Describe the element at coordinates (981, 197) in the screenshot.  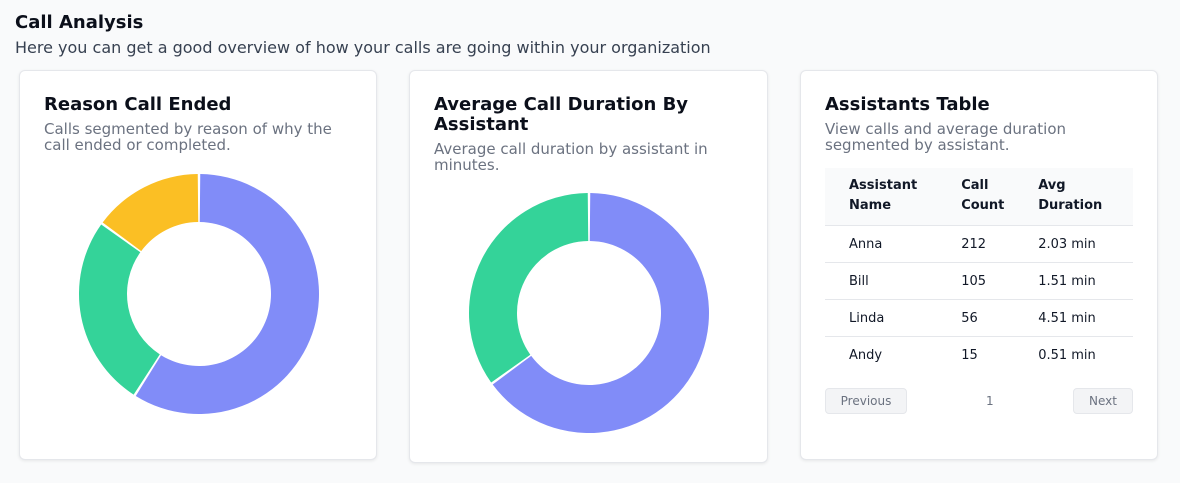
I see `header-call-count: Call Count` at that location.